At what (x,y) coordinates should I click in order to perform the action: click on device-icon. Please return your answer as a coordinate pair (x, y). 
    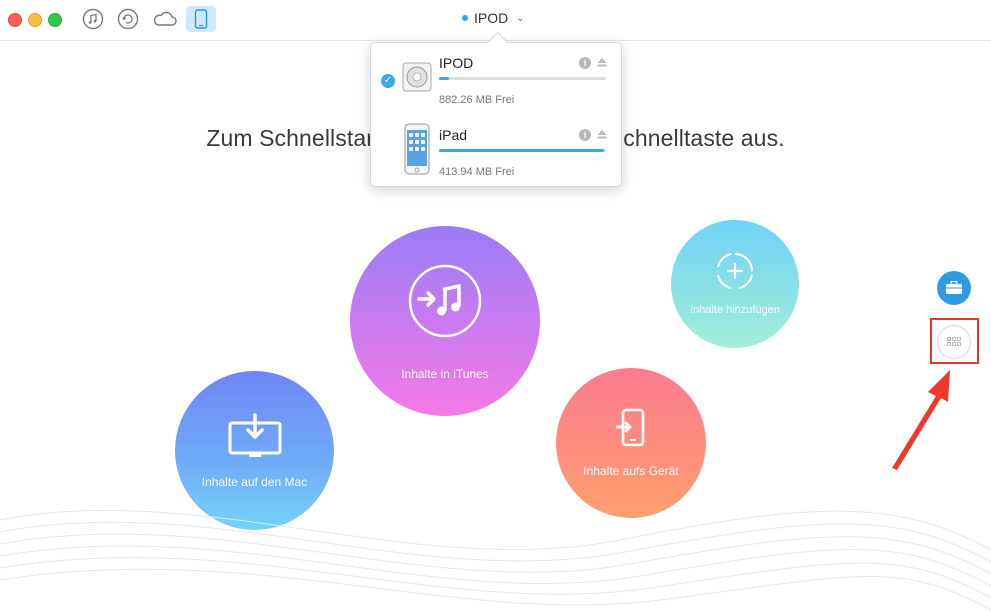
    Looking at the image, I should click on (201, 19).